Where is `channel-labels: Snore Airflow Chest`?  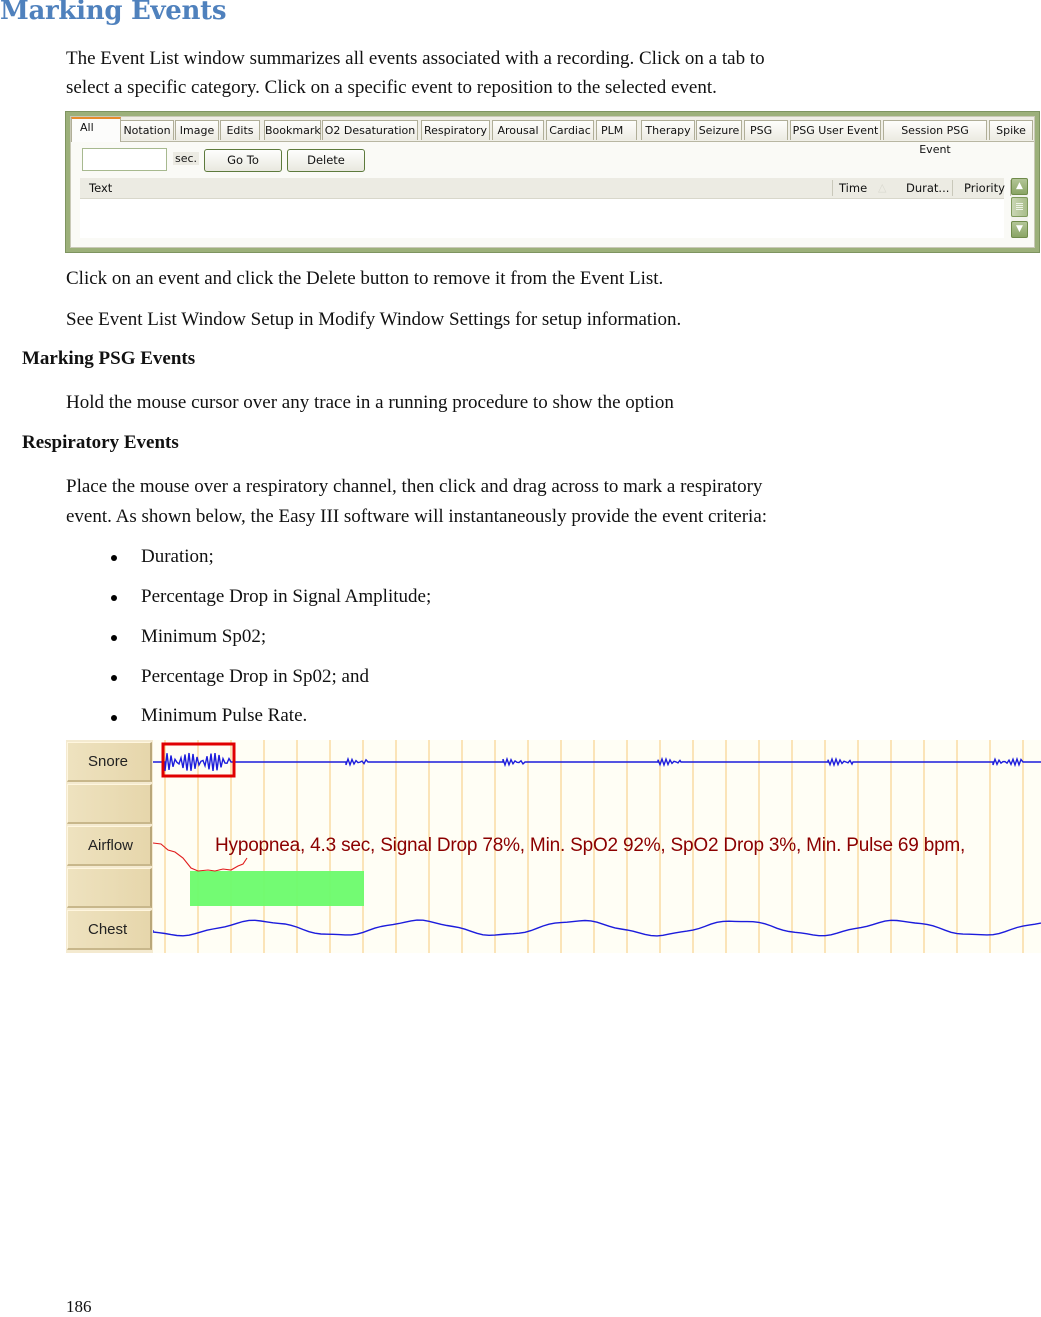
channel-labels: Snore Airflow Chest is located at coordinates (109, 846).